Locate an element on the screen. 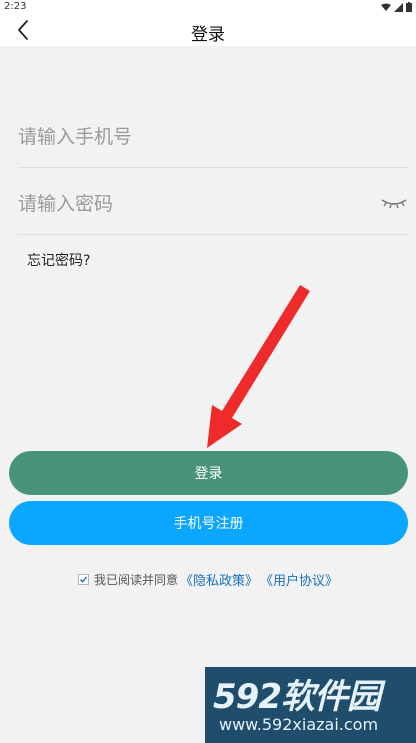 Image resolution: width=416 pixels, height=743 pixels. signal-icon is located at coordinates (398, 7).